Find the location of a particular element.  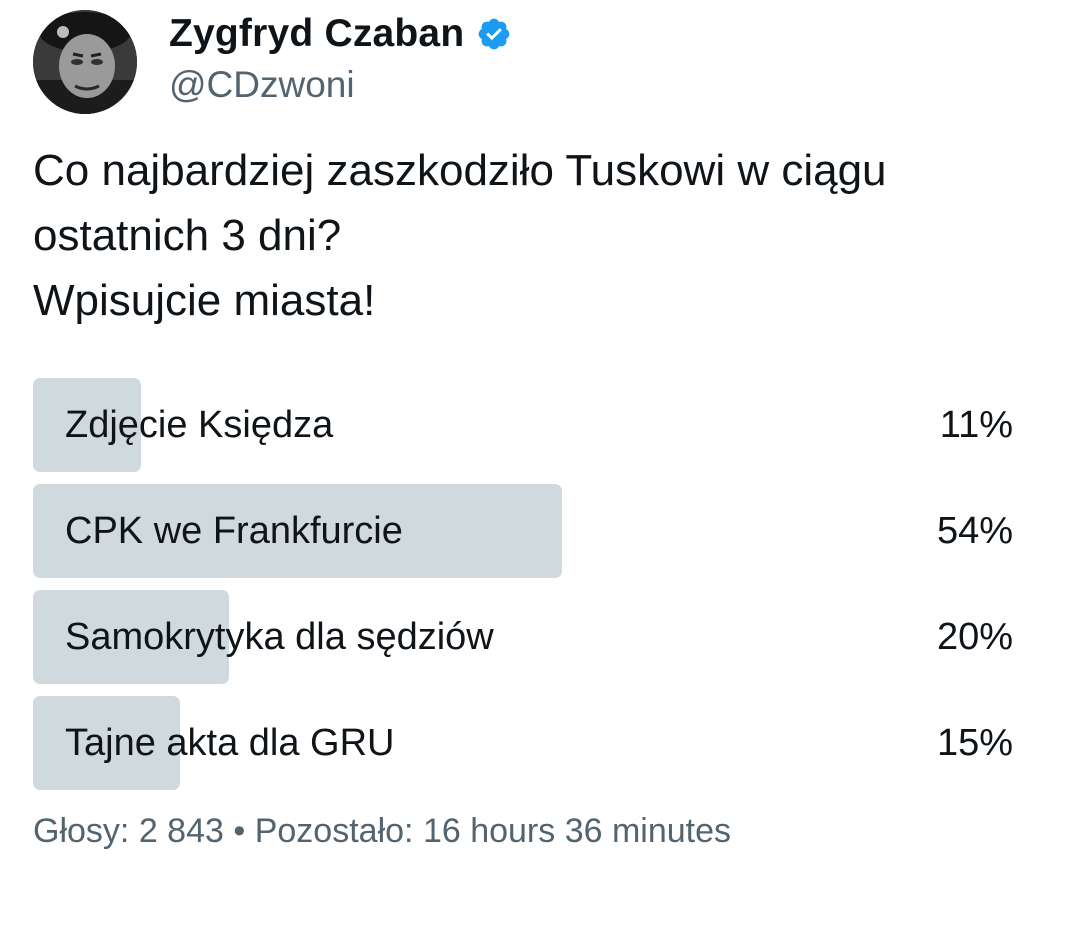

poll-option: Samokrytyka dla sędziów 20% is located at coordinates (523, 637).